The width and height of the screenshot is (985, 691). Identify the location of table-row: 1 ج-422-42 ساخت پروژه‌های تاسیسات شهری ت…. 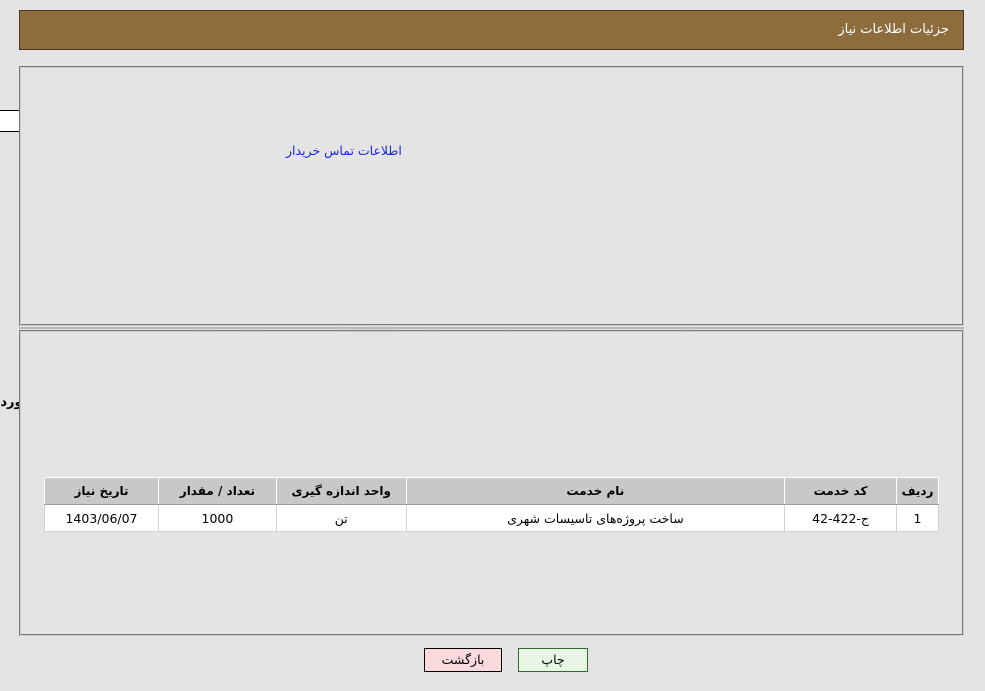
(492, 518).